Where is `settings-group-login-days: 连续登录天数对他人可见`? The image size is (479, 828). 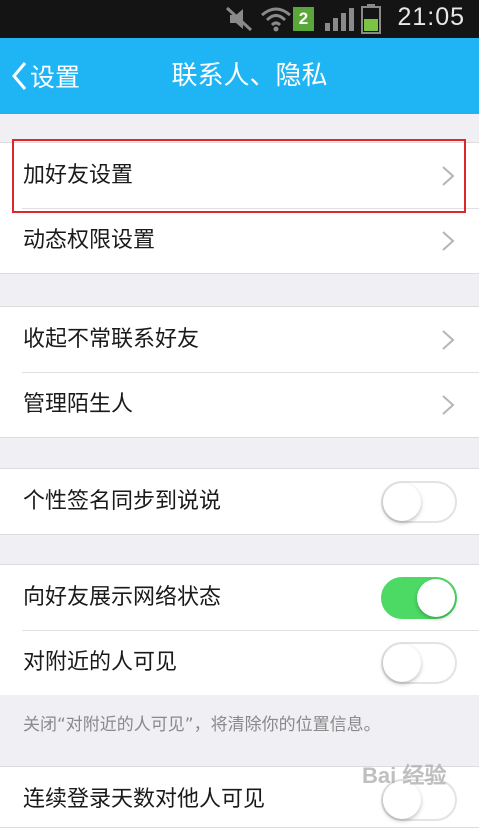 settings-group-login-days: 连续登录天数对他人可见 is located at coordinates (239, 797).